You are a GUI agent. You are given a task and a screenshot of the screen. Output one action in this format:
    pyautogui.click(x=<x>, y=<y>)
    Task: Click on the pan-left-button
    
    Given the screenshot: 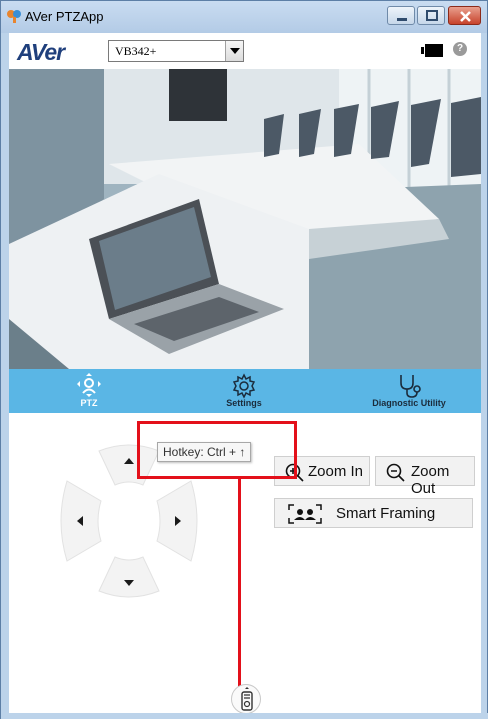 What is the action you would take?
    pyautogui.click(x=80, y=521)
    